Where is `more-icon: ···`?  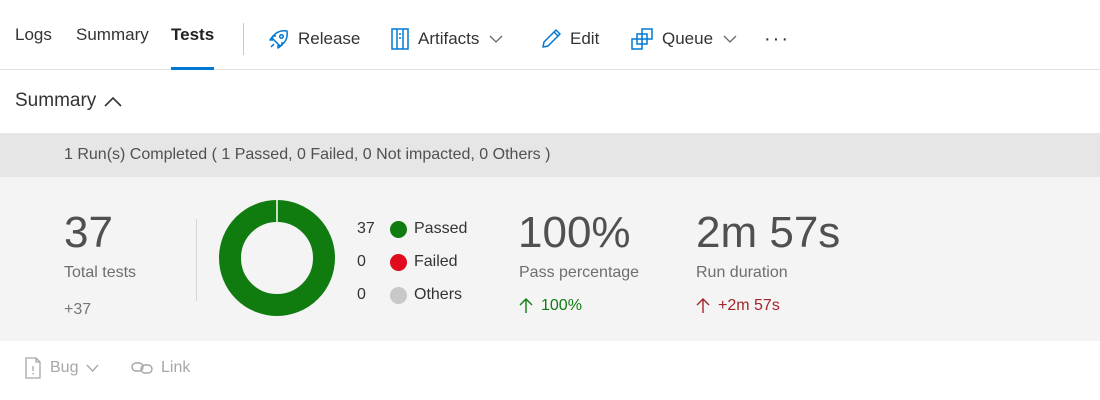 more-icon: ··· is located at coordinates (777, 38).